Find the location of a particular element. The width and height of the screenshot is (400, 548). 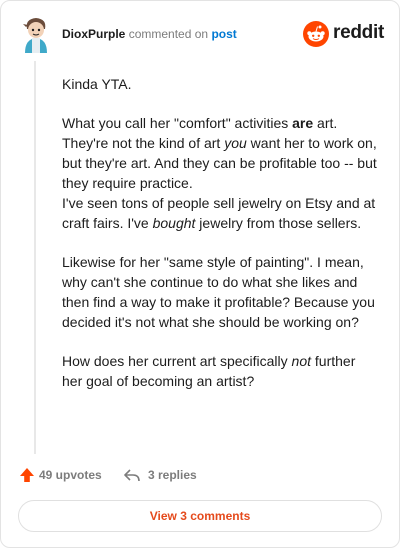

replies-button: 3 replies is located at coordinates (160, 475).